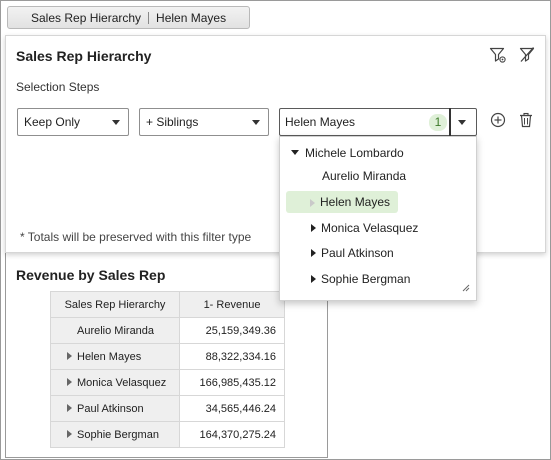  I want to click on list-item-selected: Helen Mayes, so click(342, 202).